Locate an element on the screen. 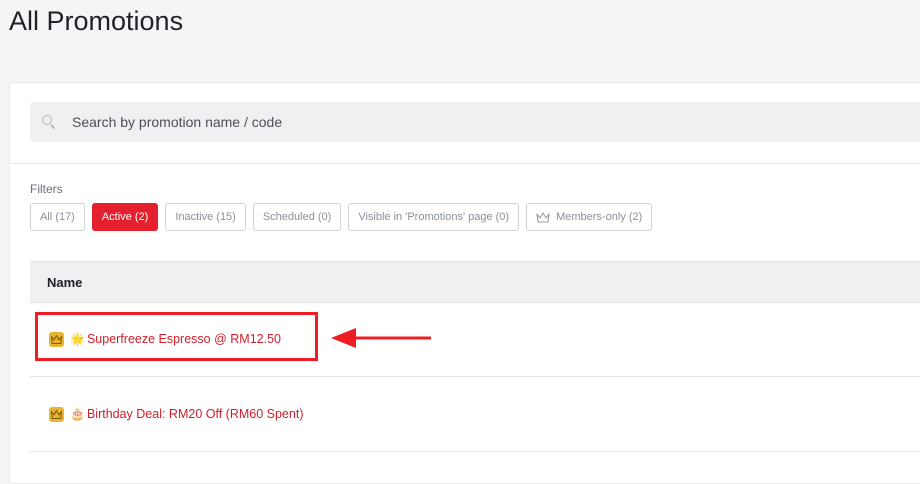 The height and width of the screenshot is (484, 920). filters-label: Filters is located at coordinates (46, 189).